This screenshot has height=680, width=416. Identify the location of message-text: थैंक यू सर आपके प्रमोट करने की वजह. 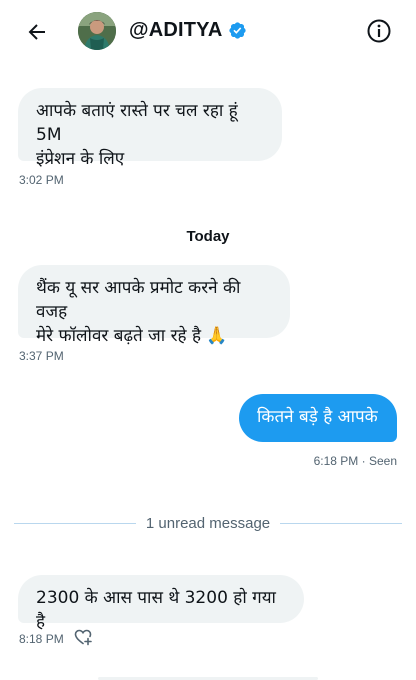
(138, 300).